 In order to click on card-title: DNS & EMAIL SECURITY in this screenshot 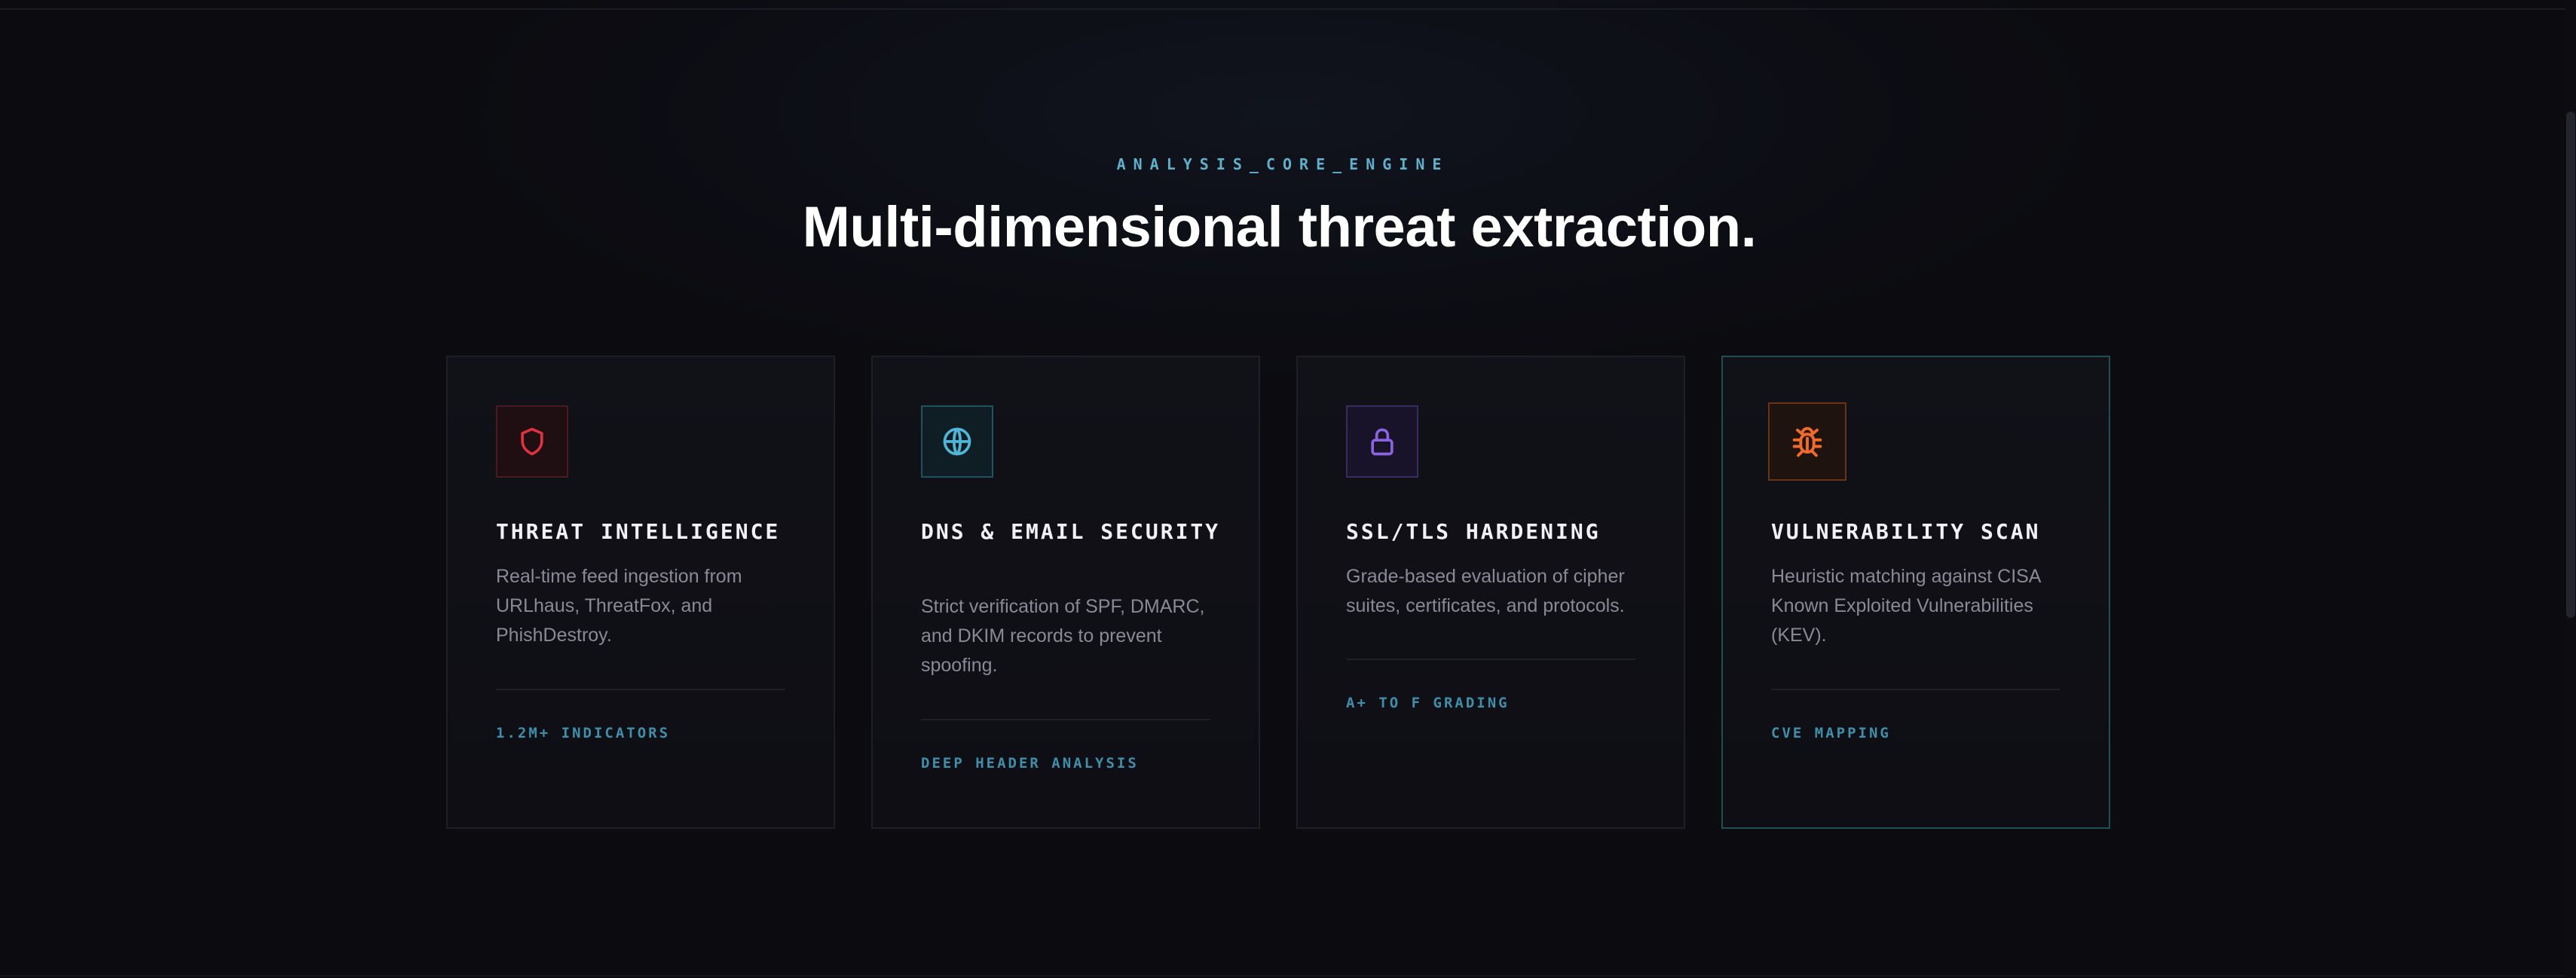, I will do `click(1071, 531)`.